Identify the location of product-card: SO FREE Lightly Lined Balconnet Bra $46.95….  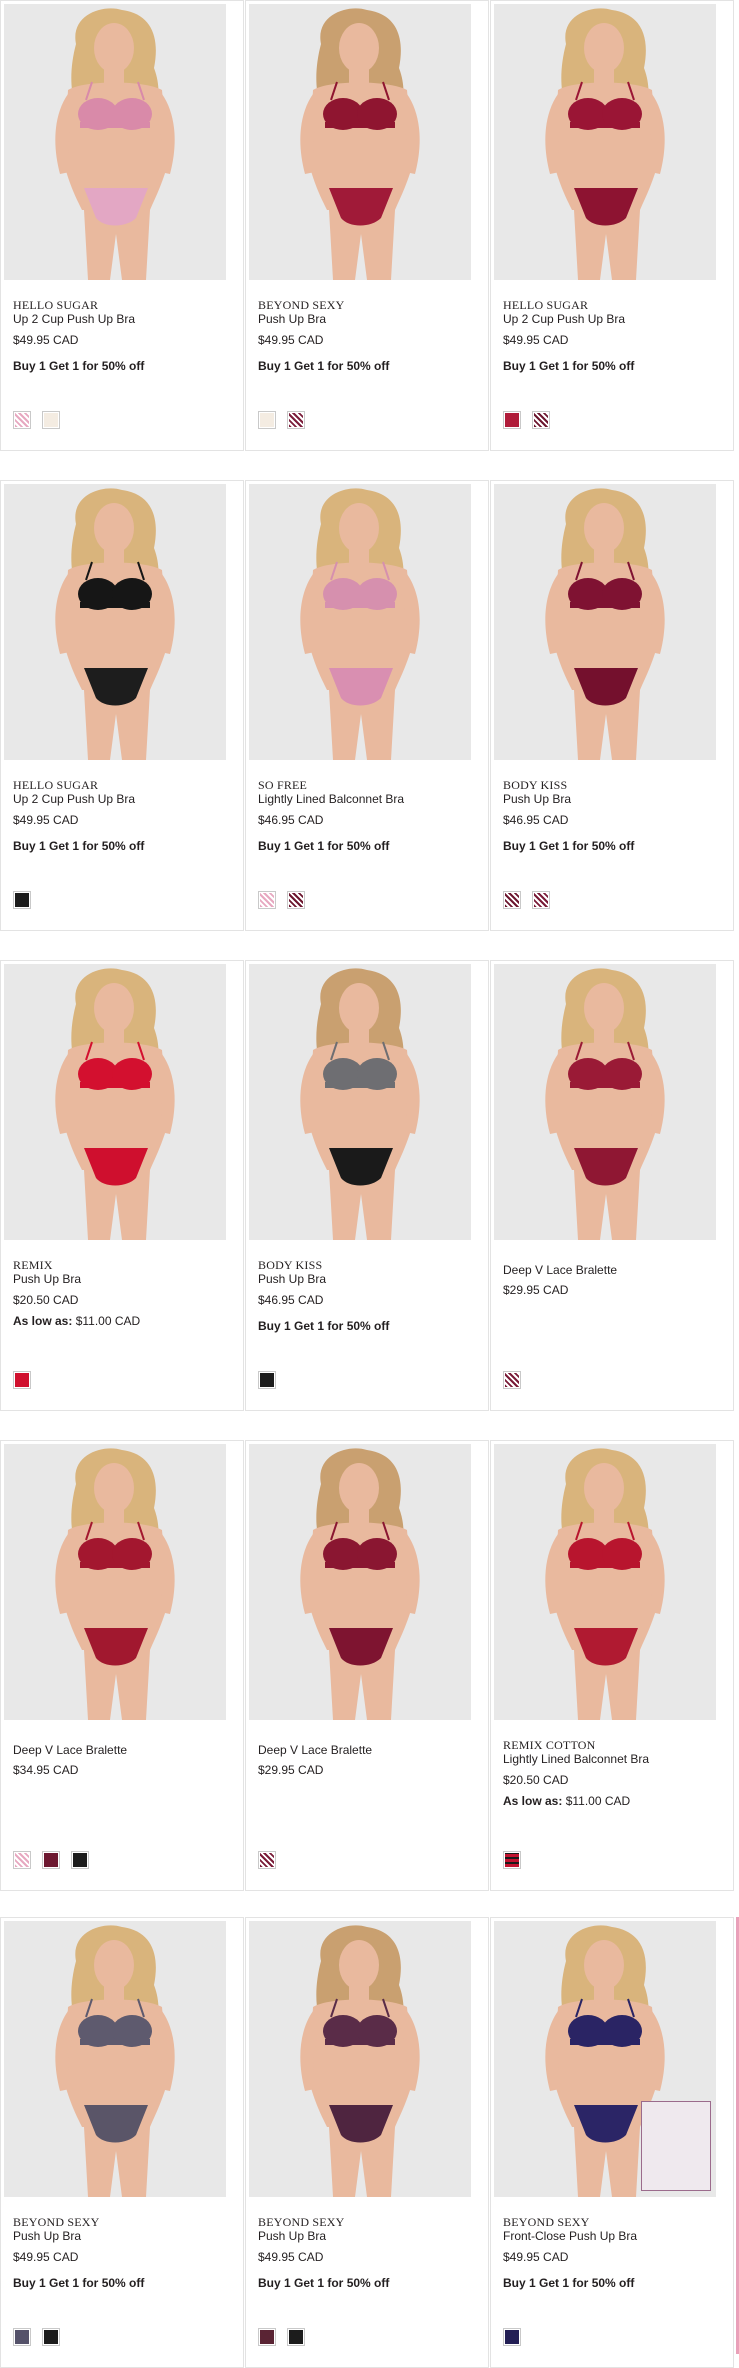
(367, 705).